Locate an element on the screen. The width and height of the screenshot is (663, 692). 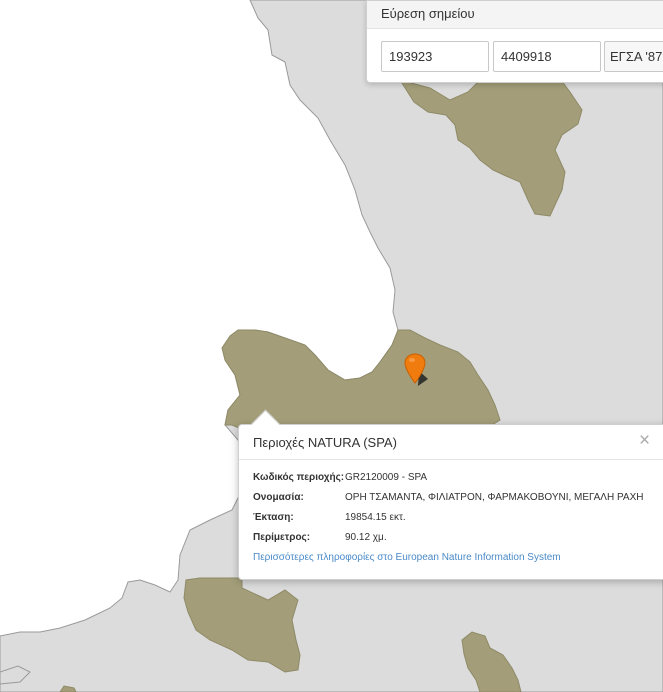
popup-title: Περιοχές NATURA (SPA) is located at coordinates (325, 442).